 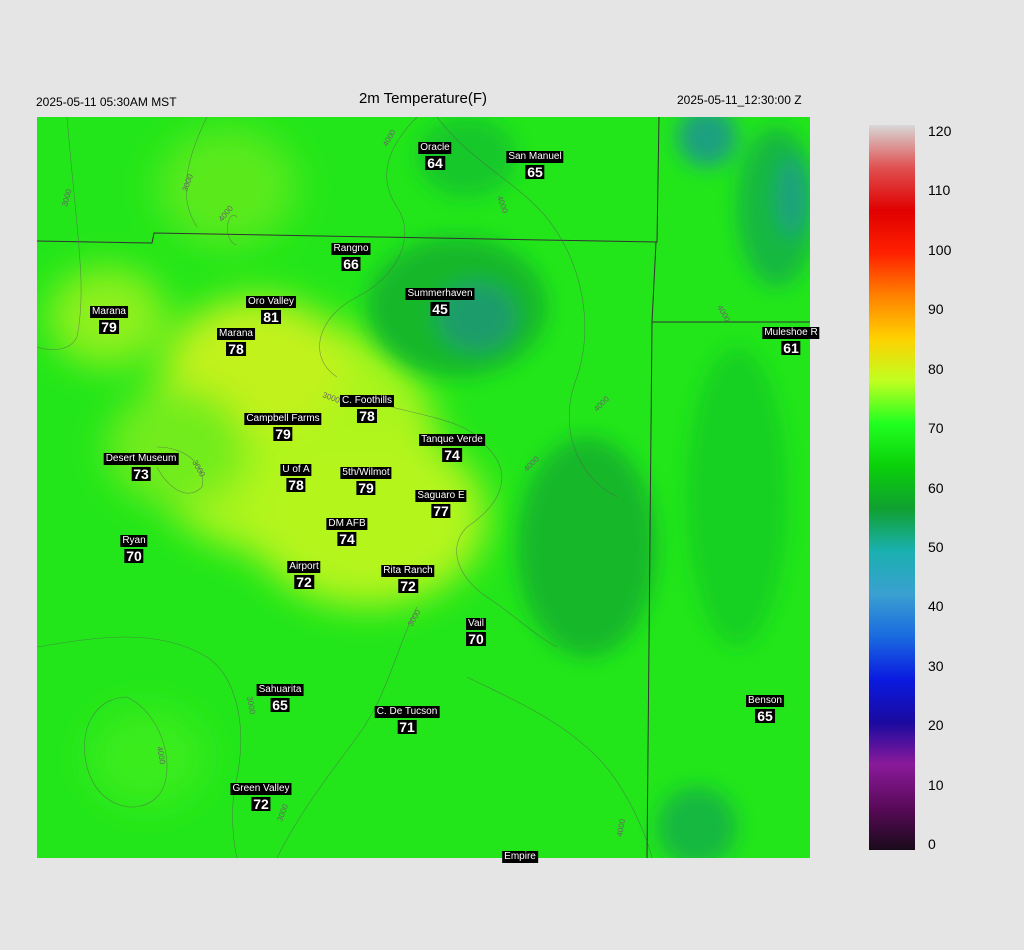 What do you see at coordinates (791, 333) in the screenshot?
I see `station-name: Muleshoe R` at bounding box center [791, 333].